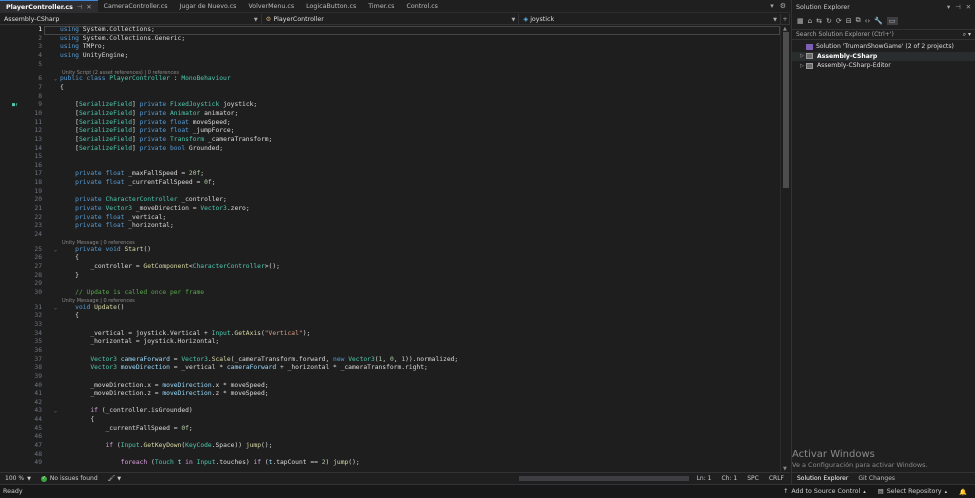 The width and height of the screenshot is (975, 498). What do you see at coordinates (390, 174) in the screenshot?
I see `code-line: 17 private float _maxFallSpeed = 20f;` at bounding box center [390, 174].